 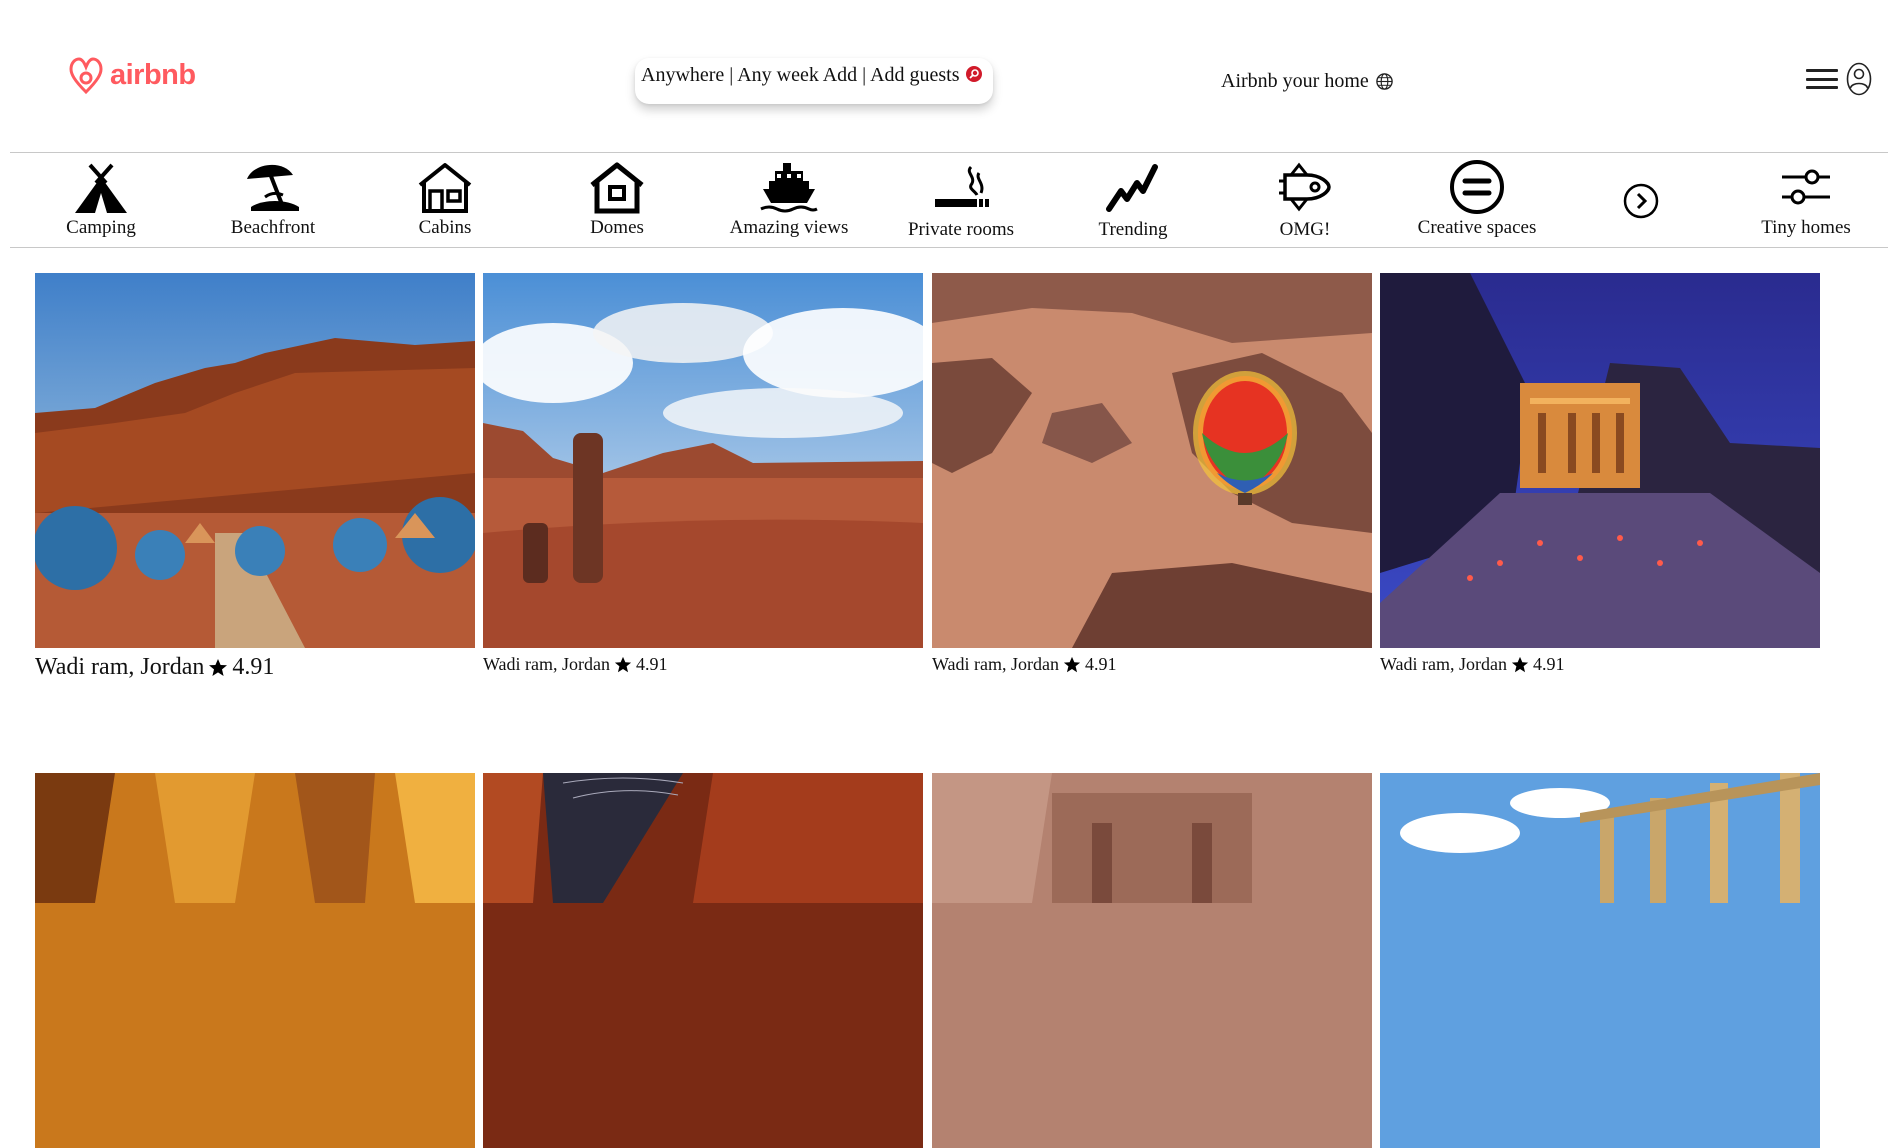 I want to click on category-label: Camping, so click(x=101, y=227).